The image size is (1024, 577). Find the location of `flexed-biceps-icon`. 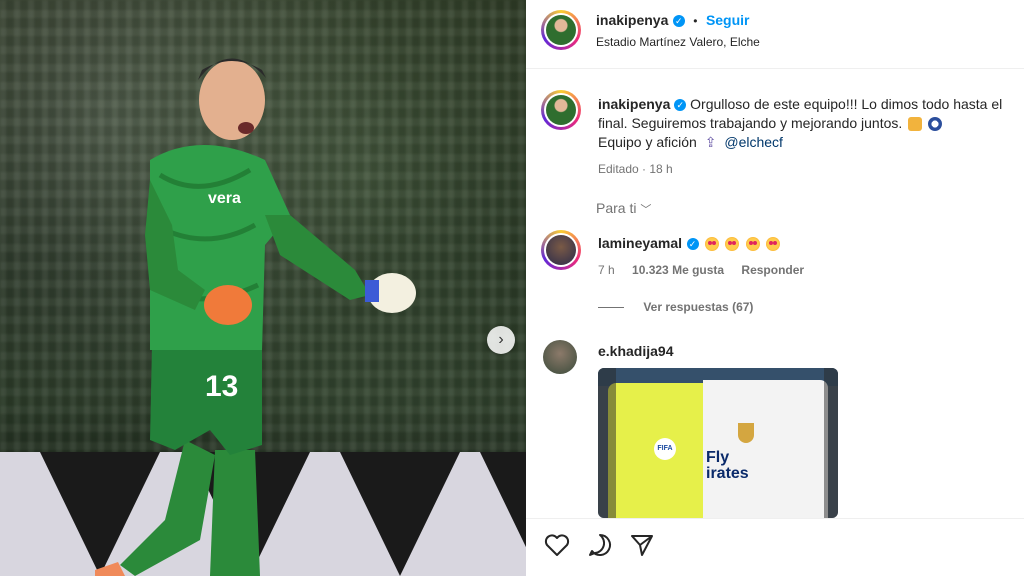

flexed-biceps-icon is located at coordinates (915, 124).